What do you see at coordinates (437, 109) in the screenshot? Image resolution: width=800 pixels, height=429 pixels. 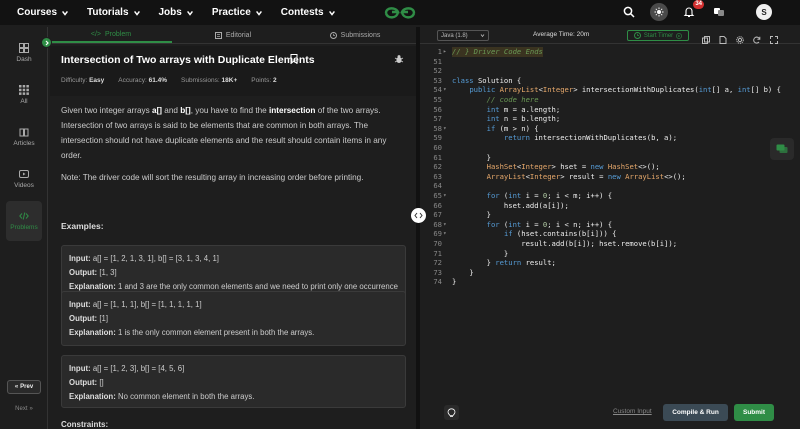 I see `line-number: 56` at bounding box center [437, 109].